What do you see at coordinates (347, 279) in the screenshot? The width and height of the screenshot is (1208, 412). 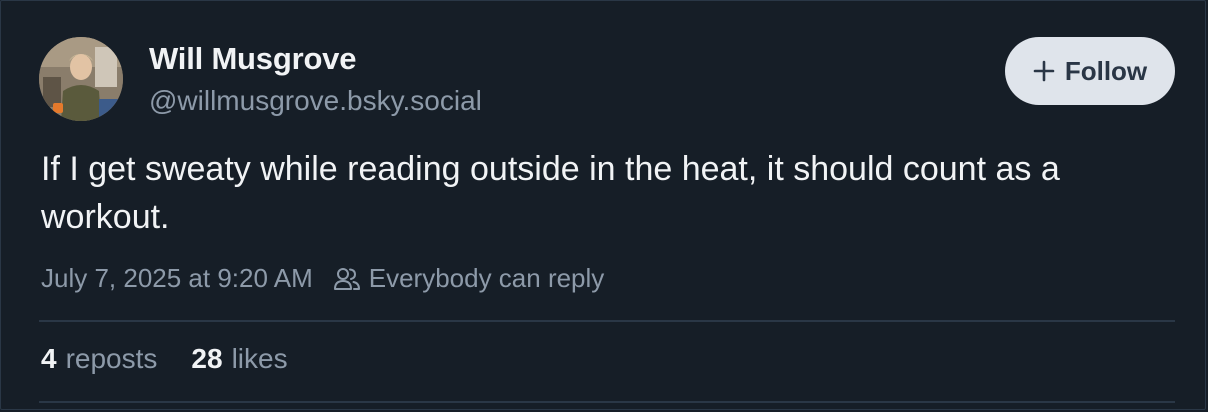 I see `people-icon` at bounding box center [347, 279].